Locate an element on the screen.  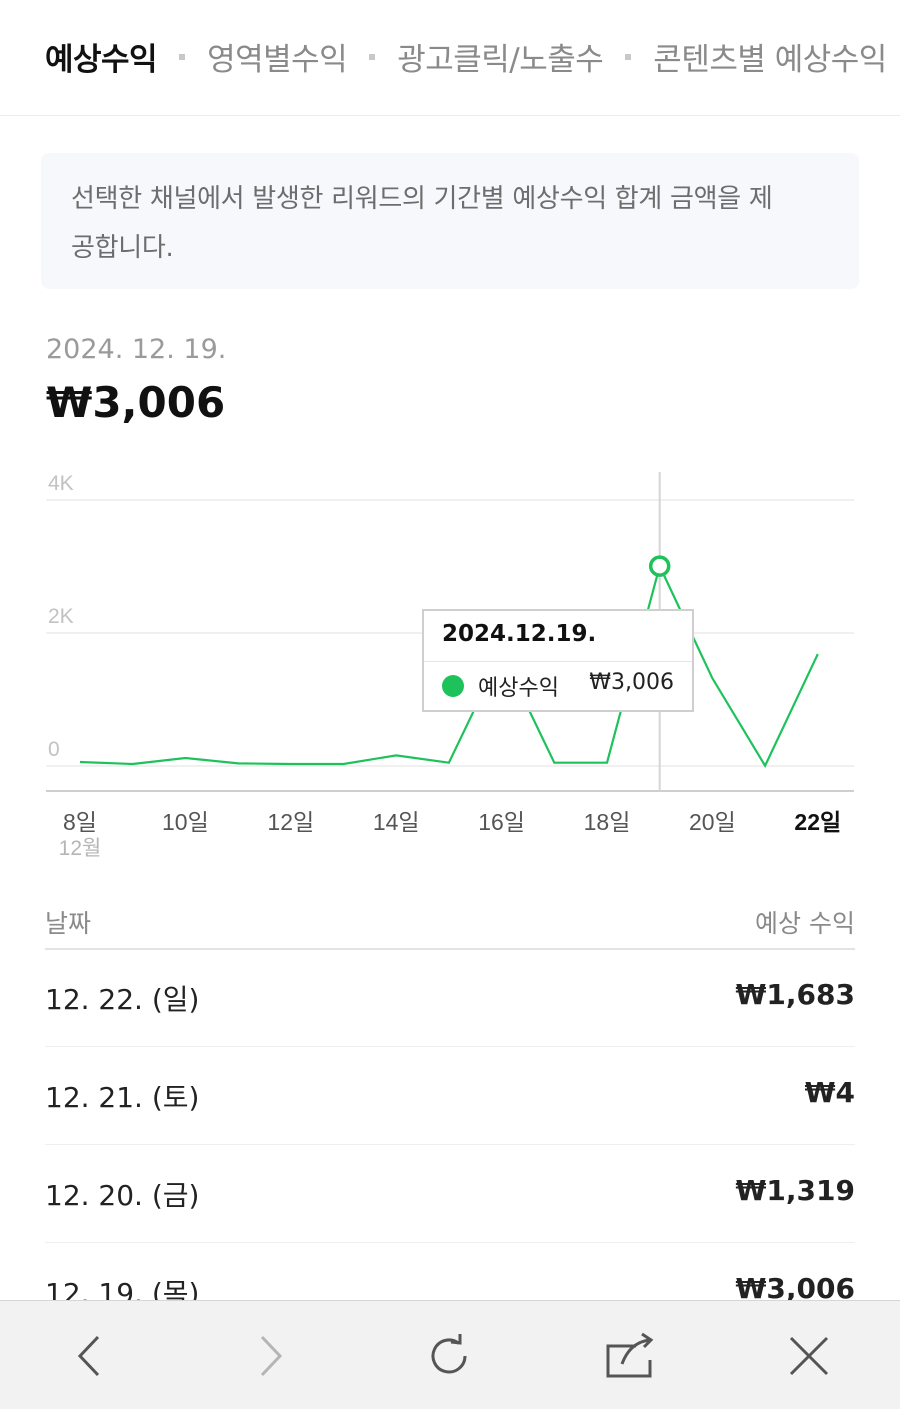
y-tick-label: 2K is located at coordinates (61, 616).